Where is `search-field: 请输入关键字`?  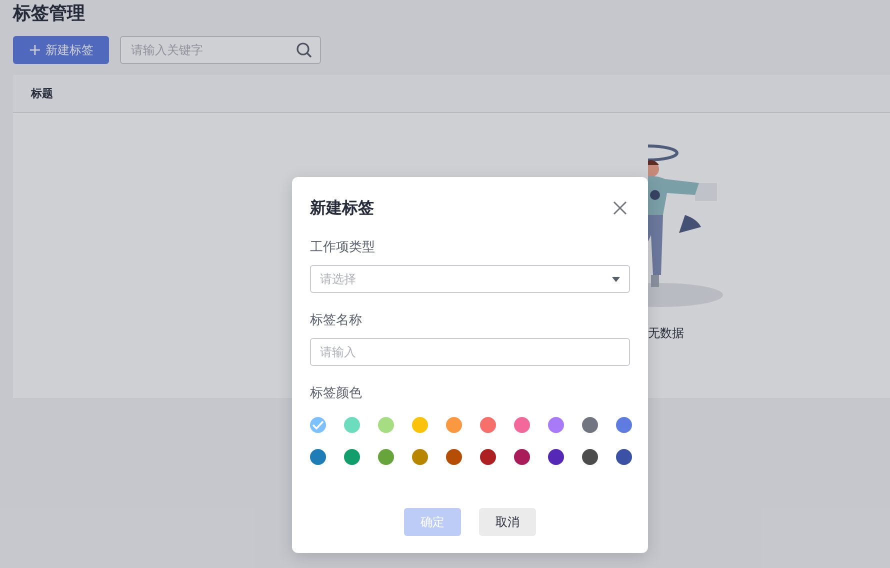
search-field: 请输入关键字 is located at coordinates (220, 50).